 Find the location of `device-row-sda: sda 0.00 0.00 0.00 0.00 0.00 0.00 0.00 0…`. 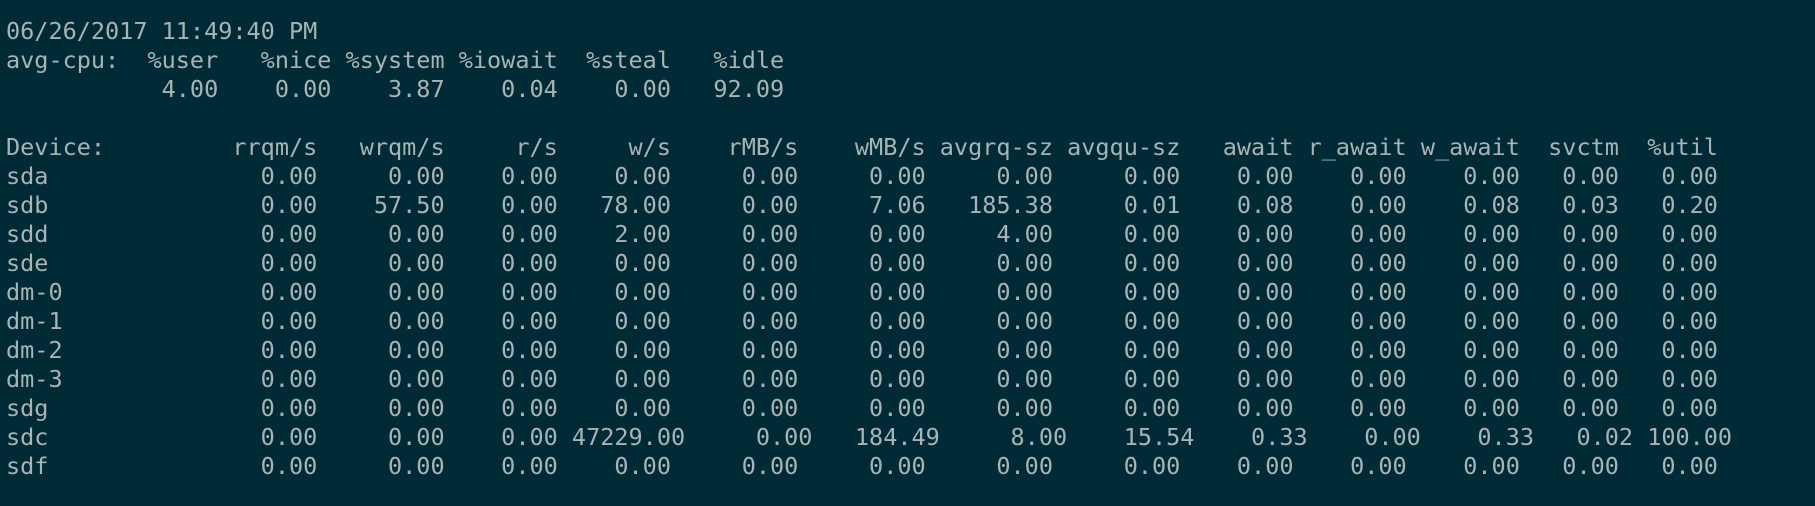

device-row-sda: sda 0.00 0.00 0.00 0.00 0.00 0.00 0.00 0… is located at coordinates (862, 176).